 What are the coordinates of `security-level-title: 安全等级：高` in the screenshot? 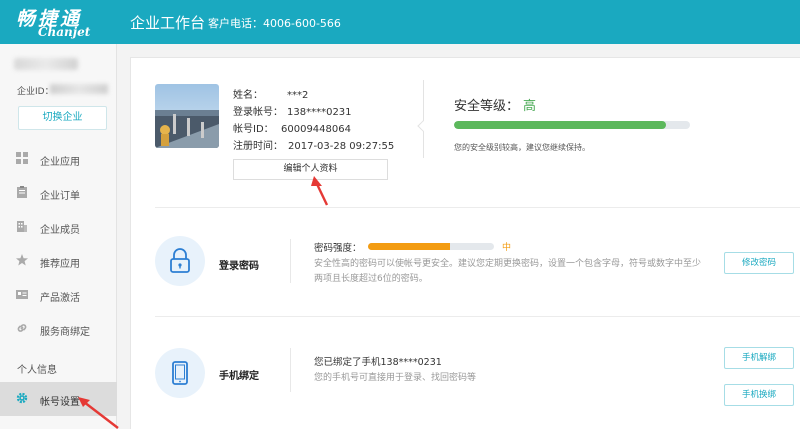 It's located at (495, 104).